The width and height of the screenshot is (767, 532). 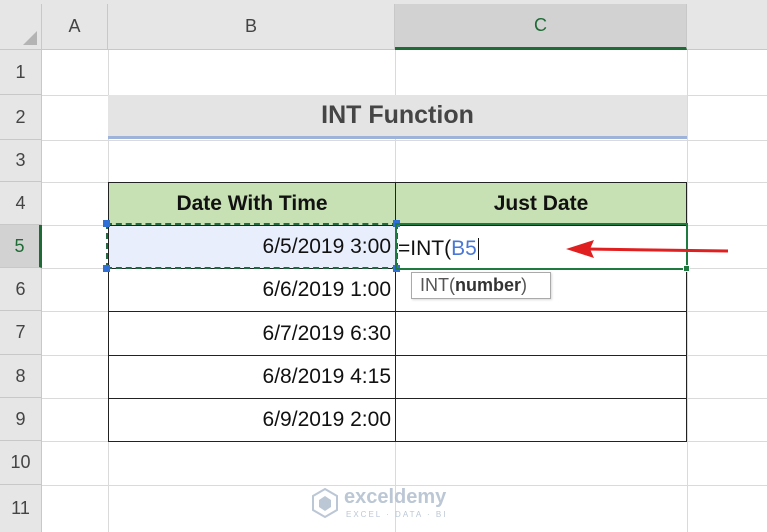 I want to click on row-header-3: 3, so click(x=21, y=161).